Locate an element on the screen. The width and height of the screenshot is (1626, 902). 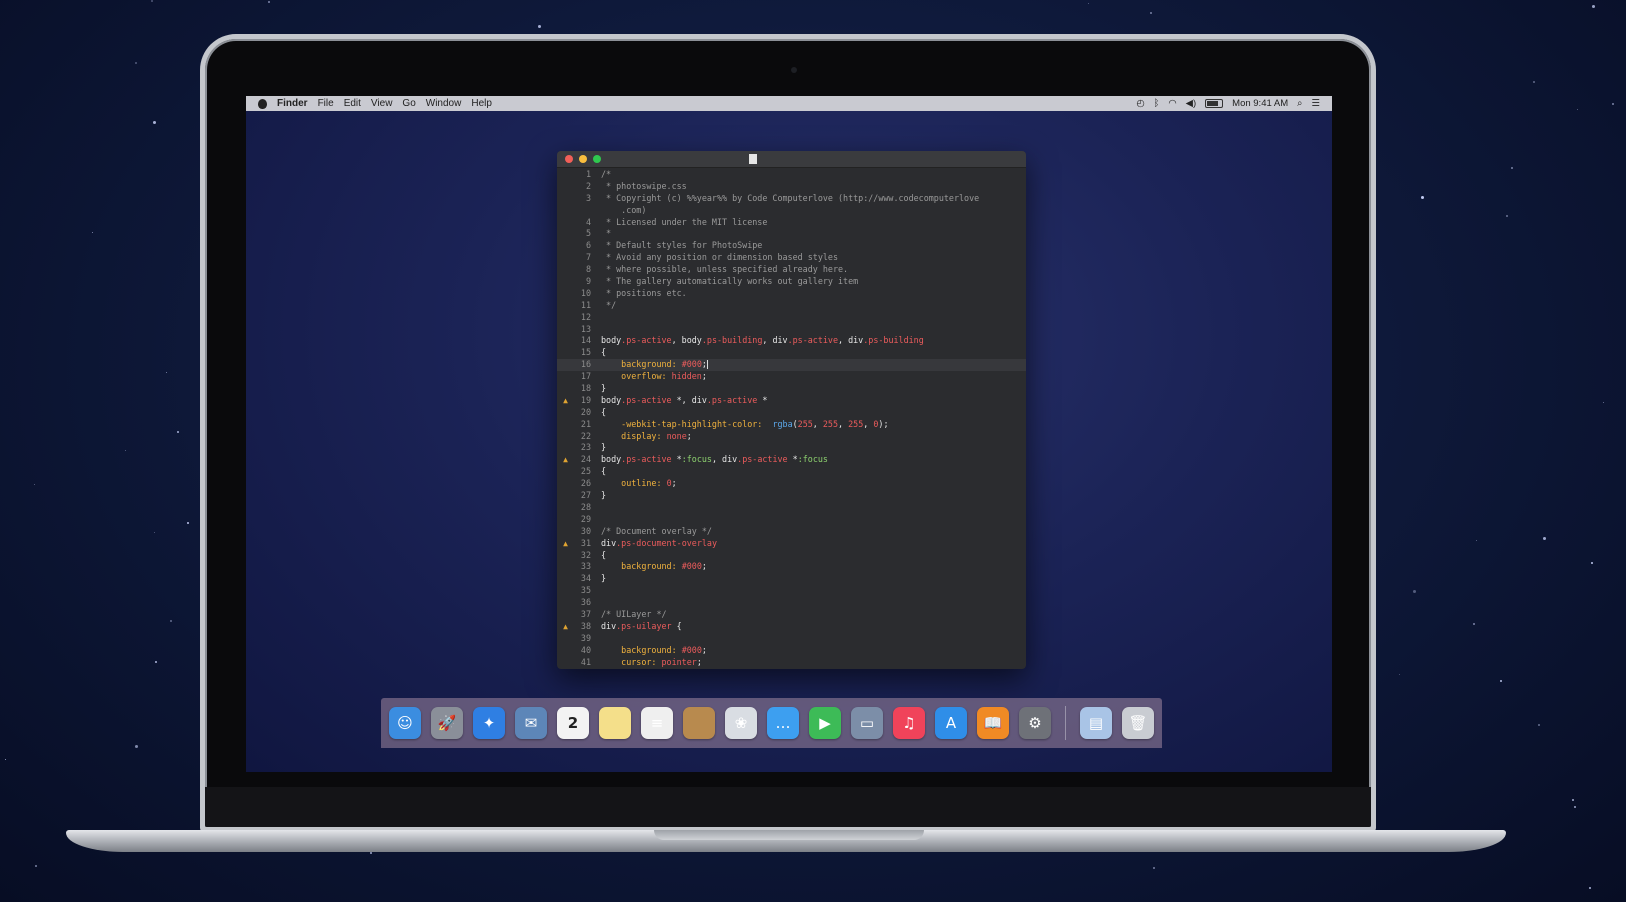
code-line: 35 is located at coordinates (791, 591).